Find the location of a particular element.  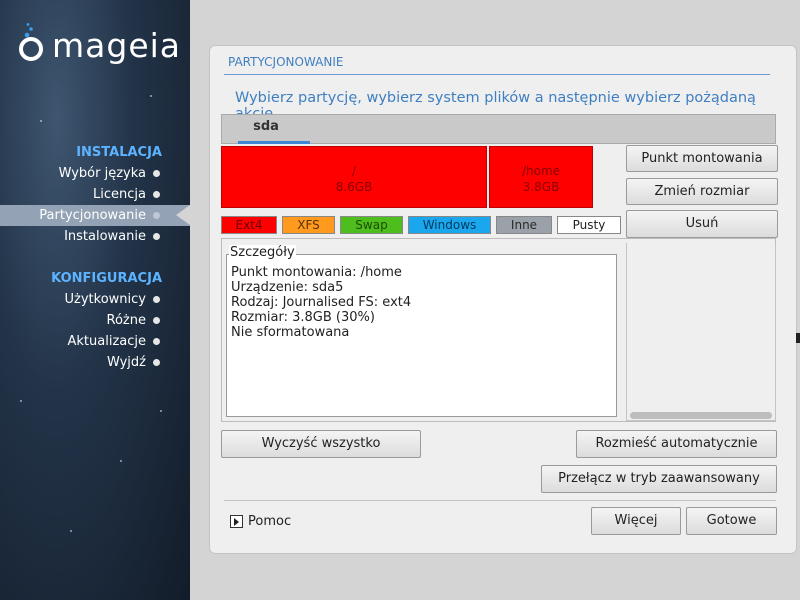

legend-ext4: Ext4 is located at coordinates (249, 225).